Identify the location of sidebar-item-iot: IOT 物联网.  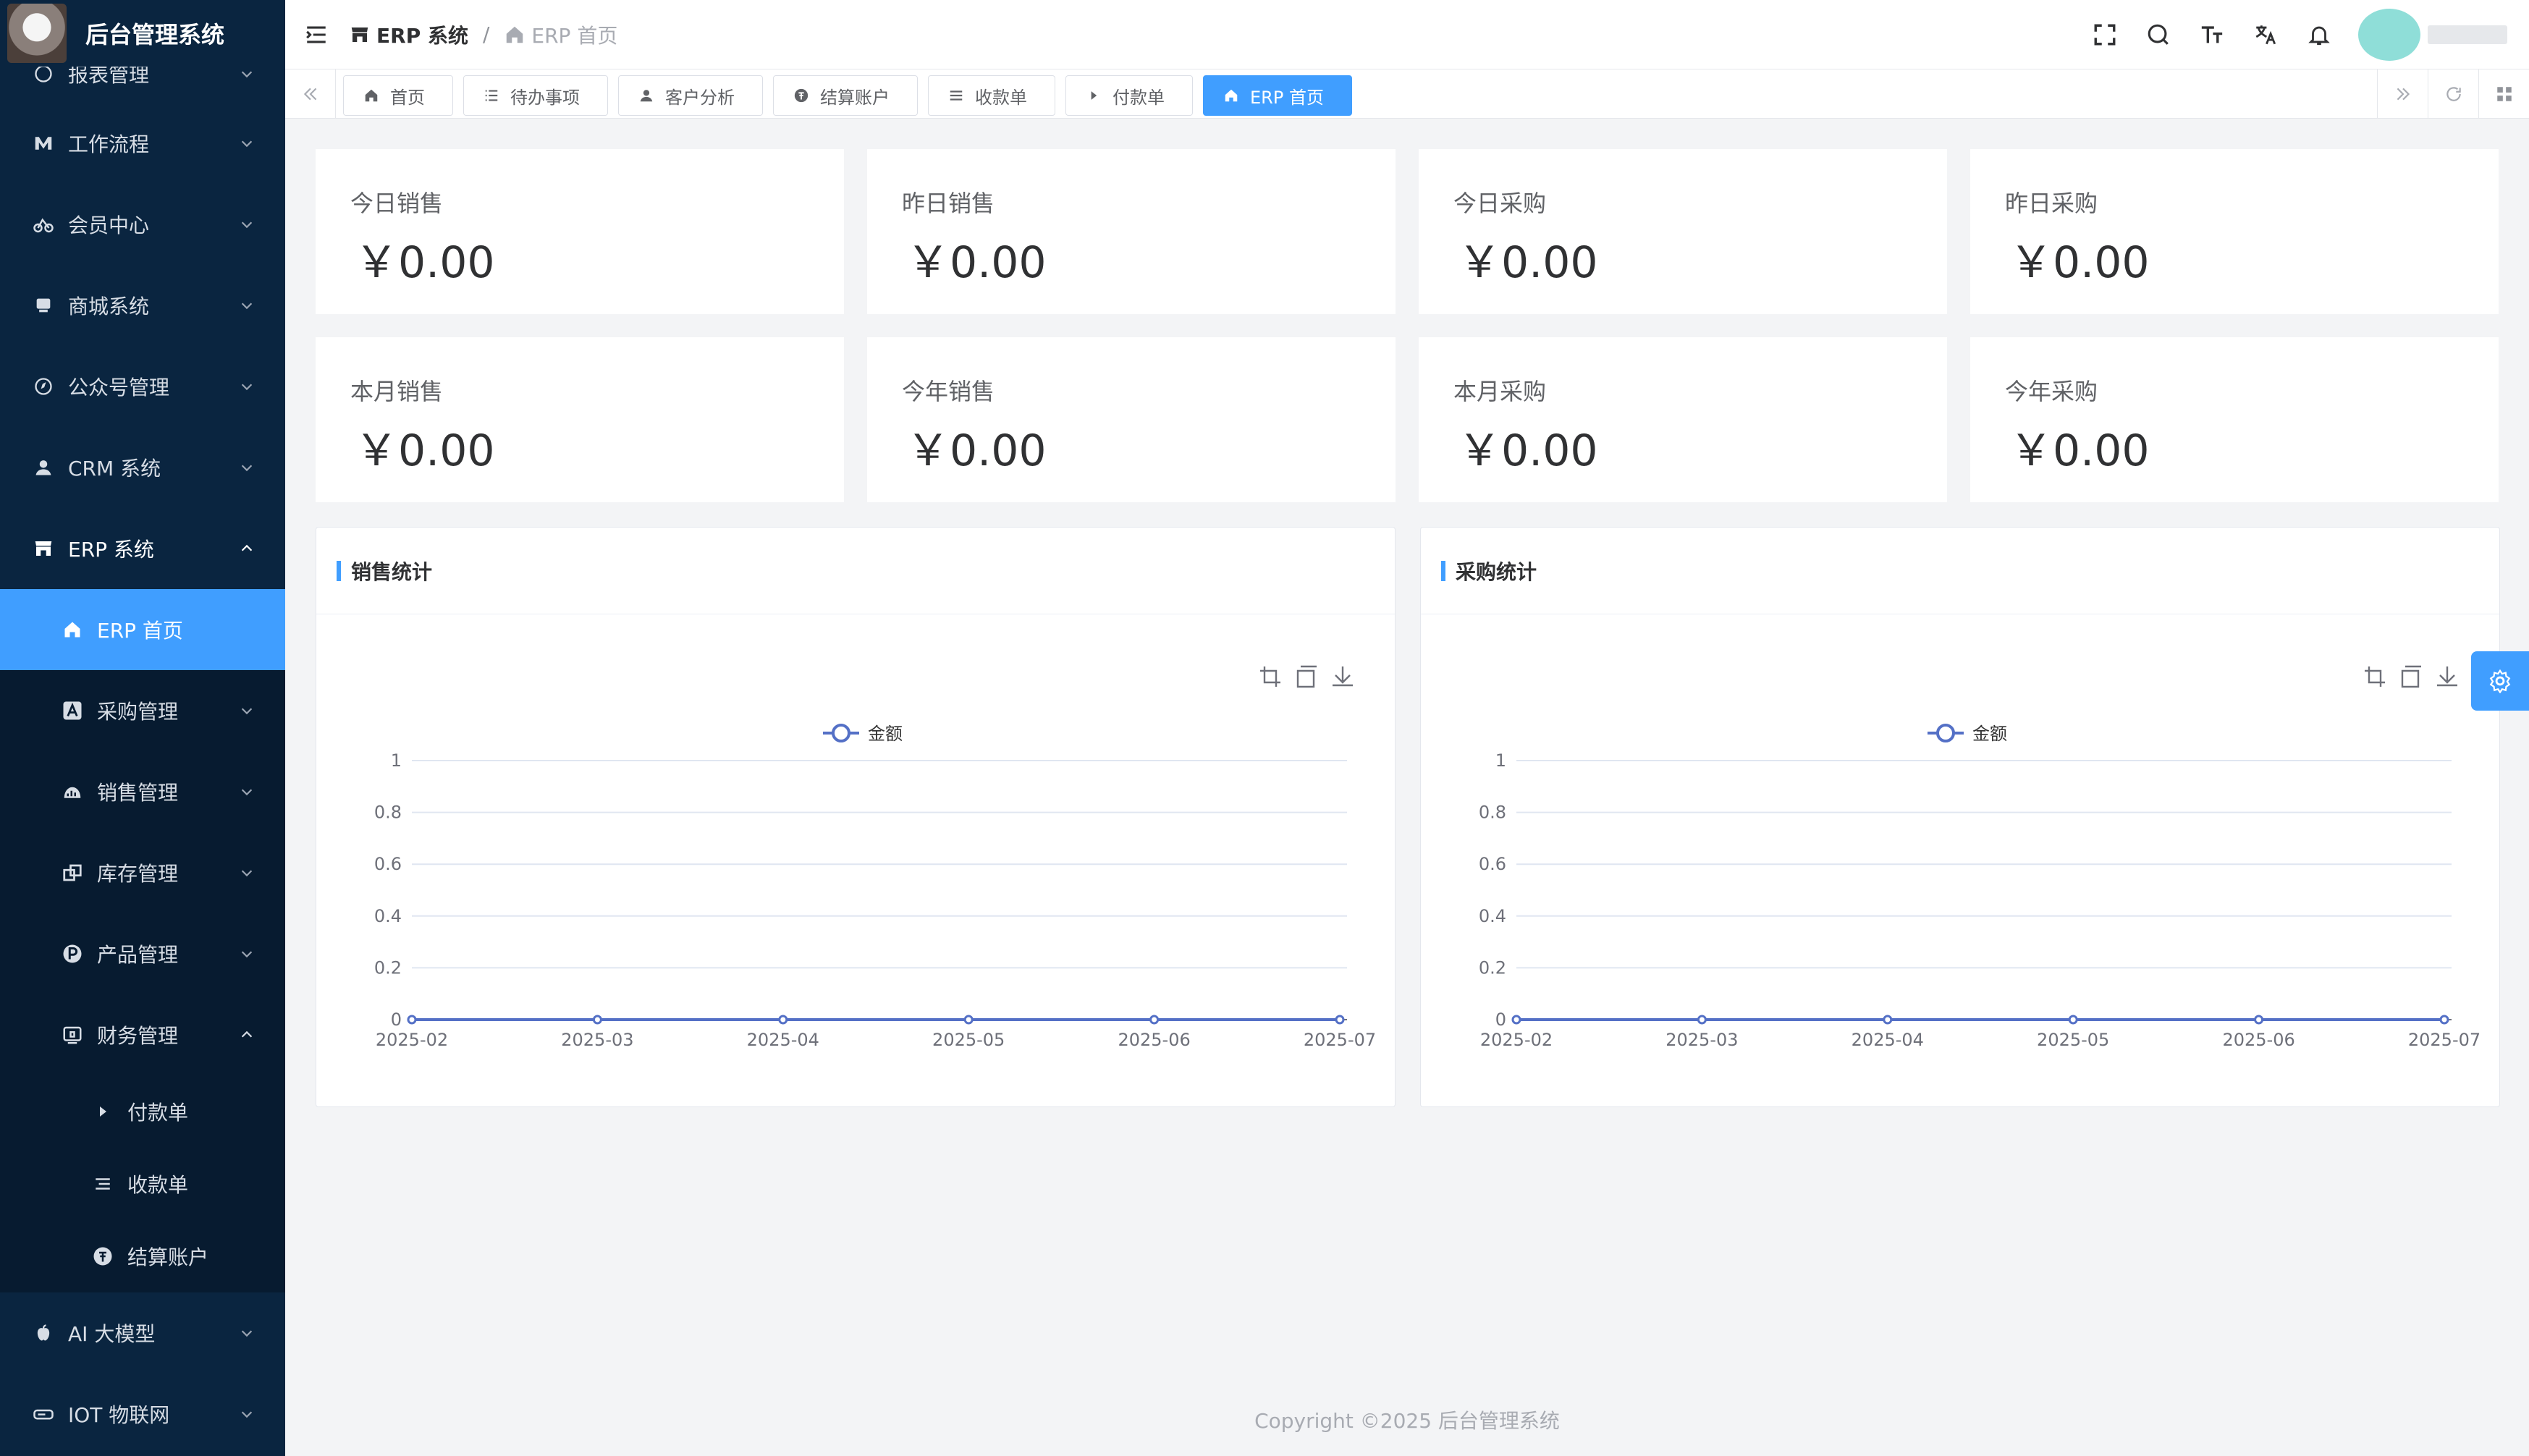
(142, 1414).